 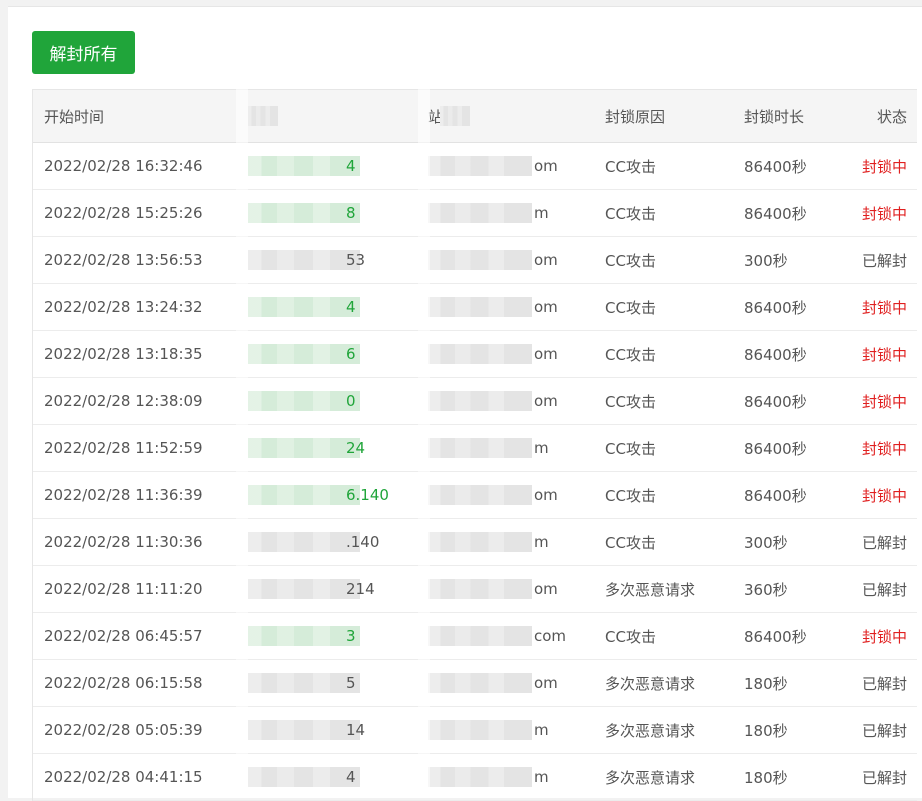 What do you see at coordinates (123, 307) in the screenshot?
I see `start-time-cell: 2022/02/28 13:24:32` at bounding box center [123, 307].